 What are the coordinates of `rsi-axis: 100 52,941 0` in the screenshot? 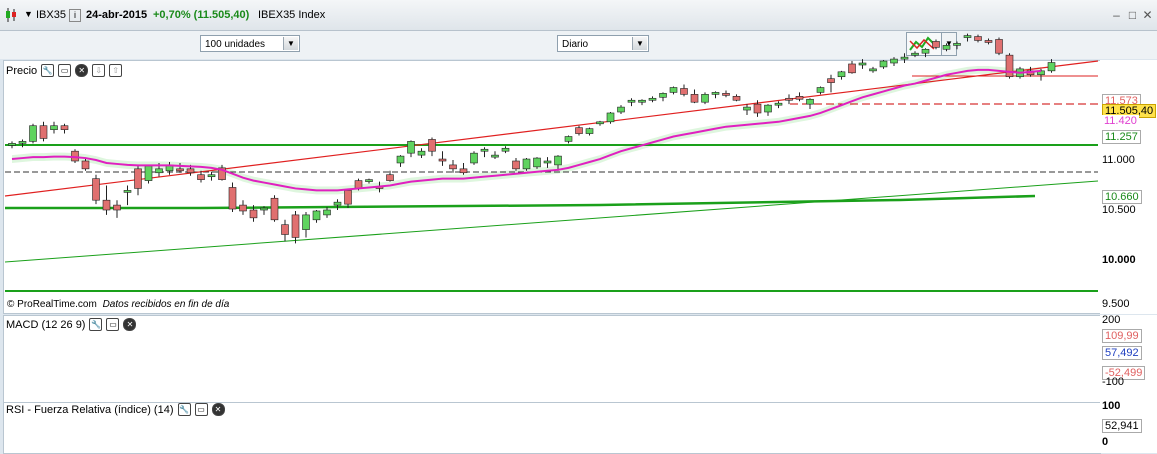 It's located at (1128, 427).